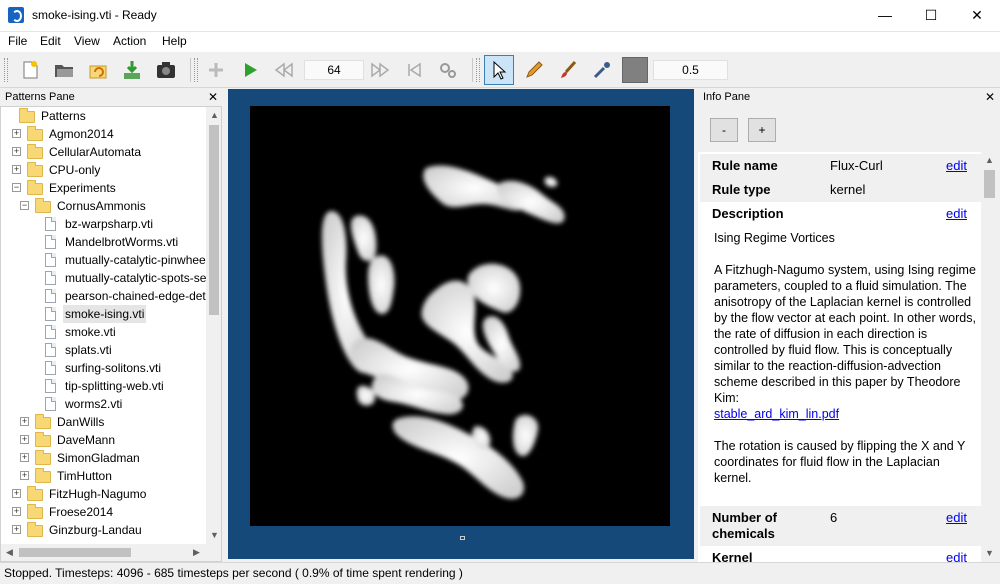 Image resolution: width=1000 pixels, height=584 pixels. I want to click on scroll-left-arrow: ◀, so click(9, 552).